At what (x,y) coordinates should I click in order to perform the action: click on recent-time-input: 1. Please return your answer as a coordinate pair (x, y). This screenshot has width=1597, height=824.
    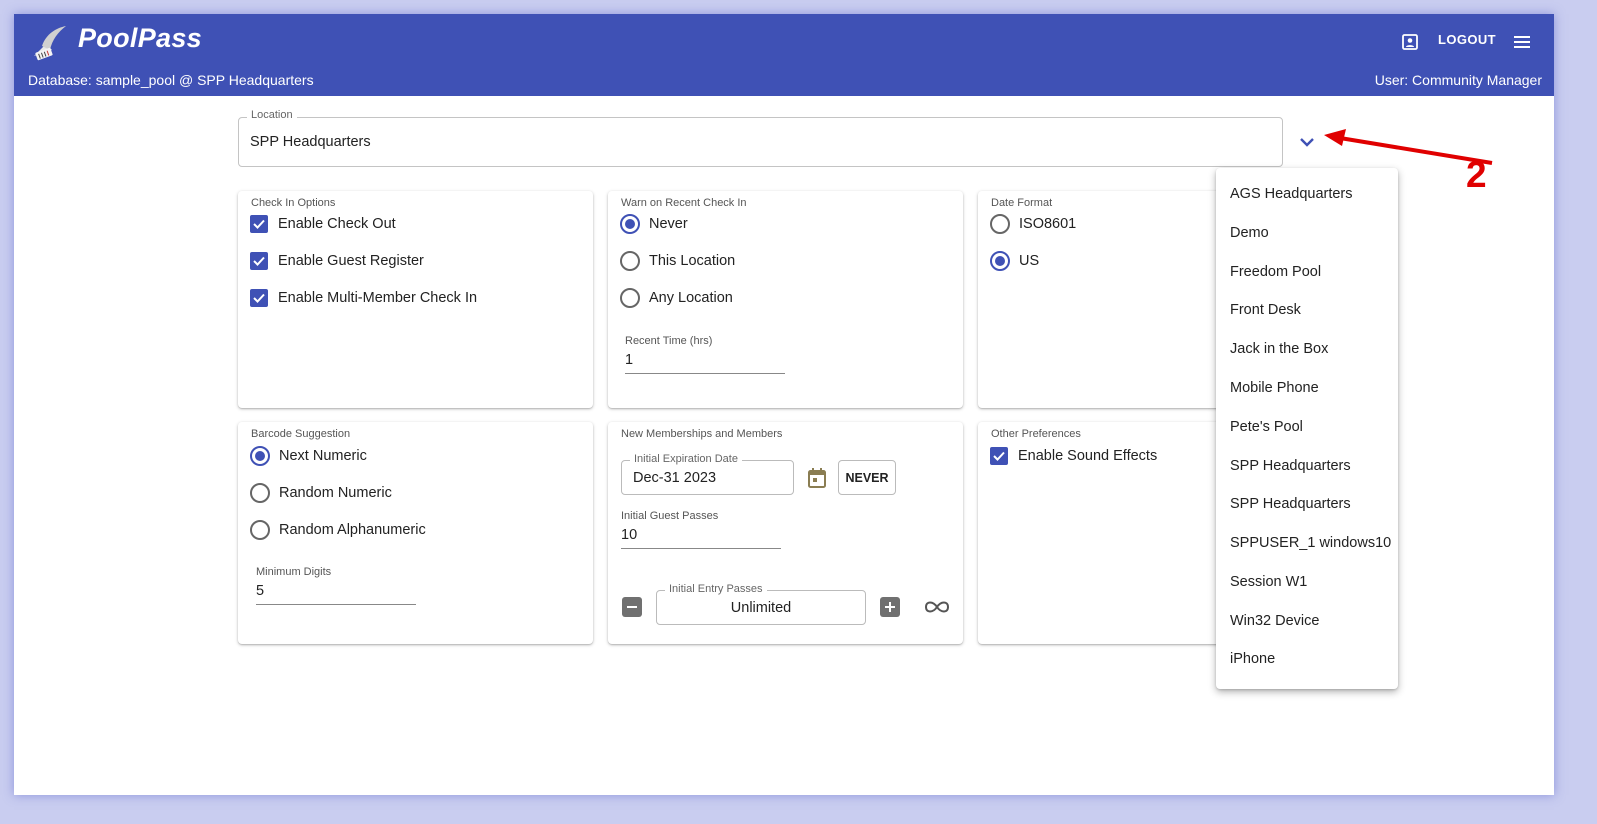
    Looking at the image, I should click on (705, 363).